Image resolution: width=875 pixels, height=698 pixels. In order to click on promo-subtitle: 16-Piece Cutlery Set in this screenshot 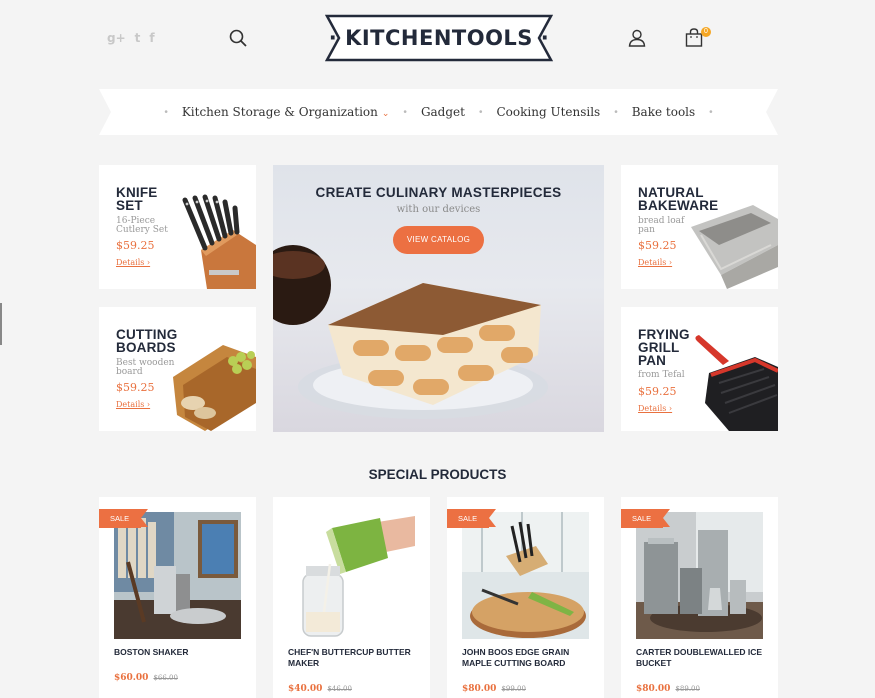, I will do `click(142, 225)`.